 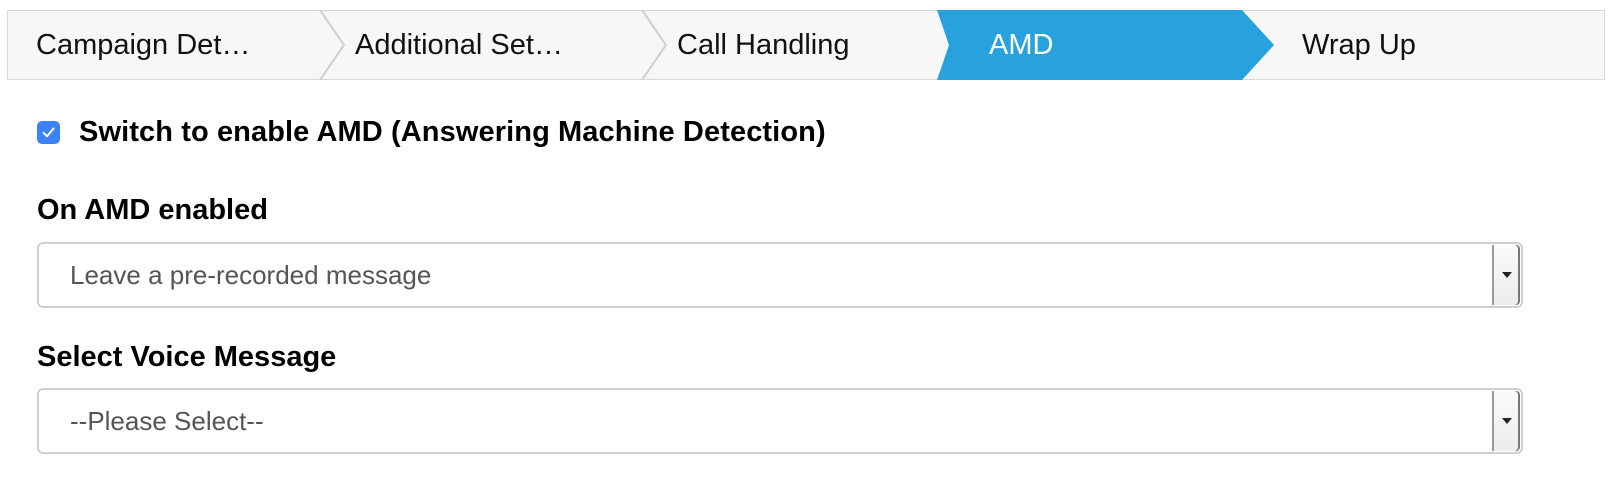 What do you see at coordinates (1021, 44) in the screenshot?
I see `step-label: AMD` at bounding box center [1021, 44].